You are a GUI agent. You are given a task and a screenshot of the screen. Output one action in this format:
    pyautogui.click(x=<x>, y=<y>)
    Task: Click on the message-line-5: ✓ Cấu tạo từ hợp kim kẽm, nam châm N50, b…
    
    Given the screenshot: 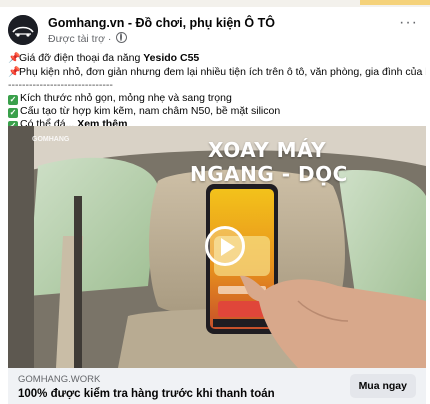 What is the action you would take?
    pyautogui.click(x=217, y=111)
    